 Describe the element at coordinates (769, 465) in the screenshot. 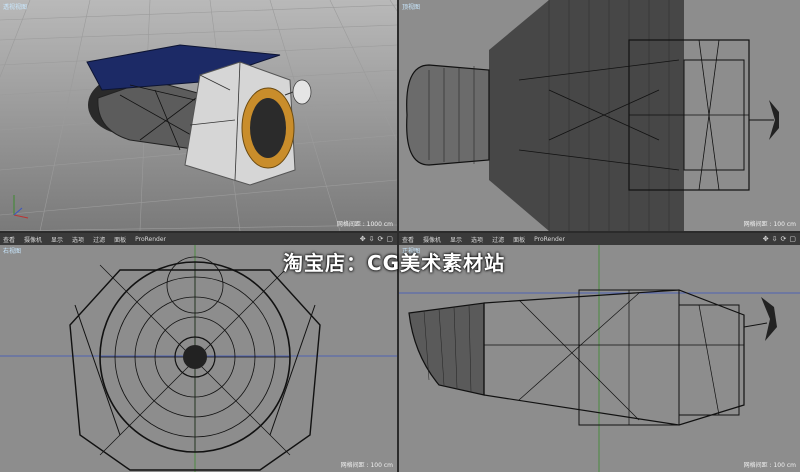

I see `grid-spacing-front: 网格间距 : 100 cm` at that location.